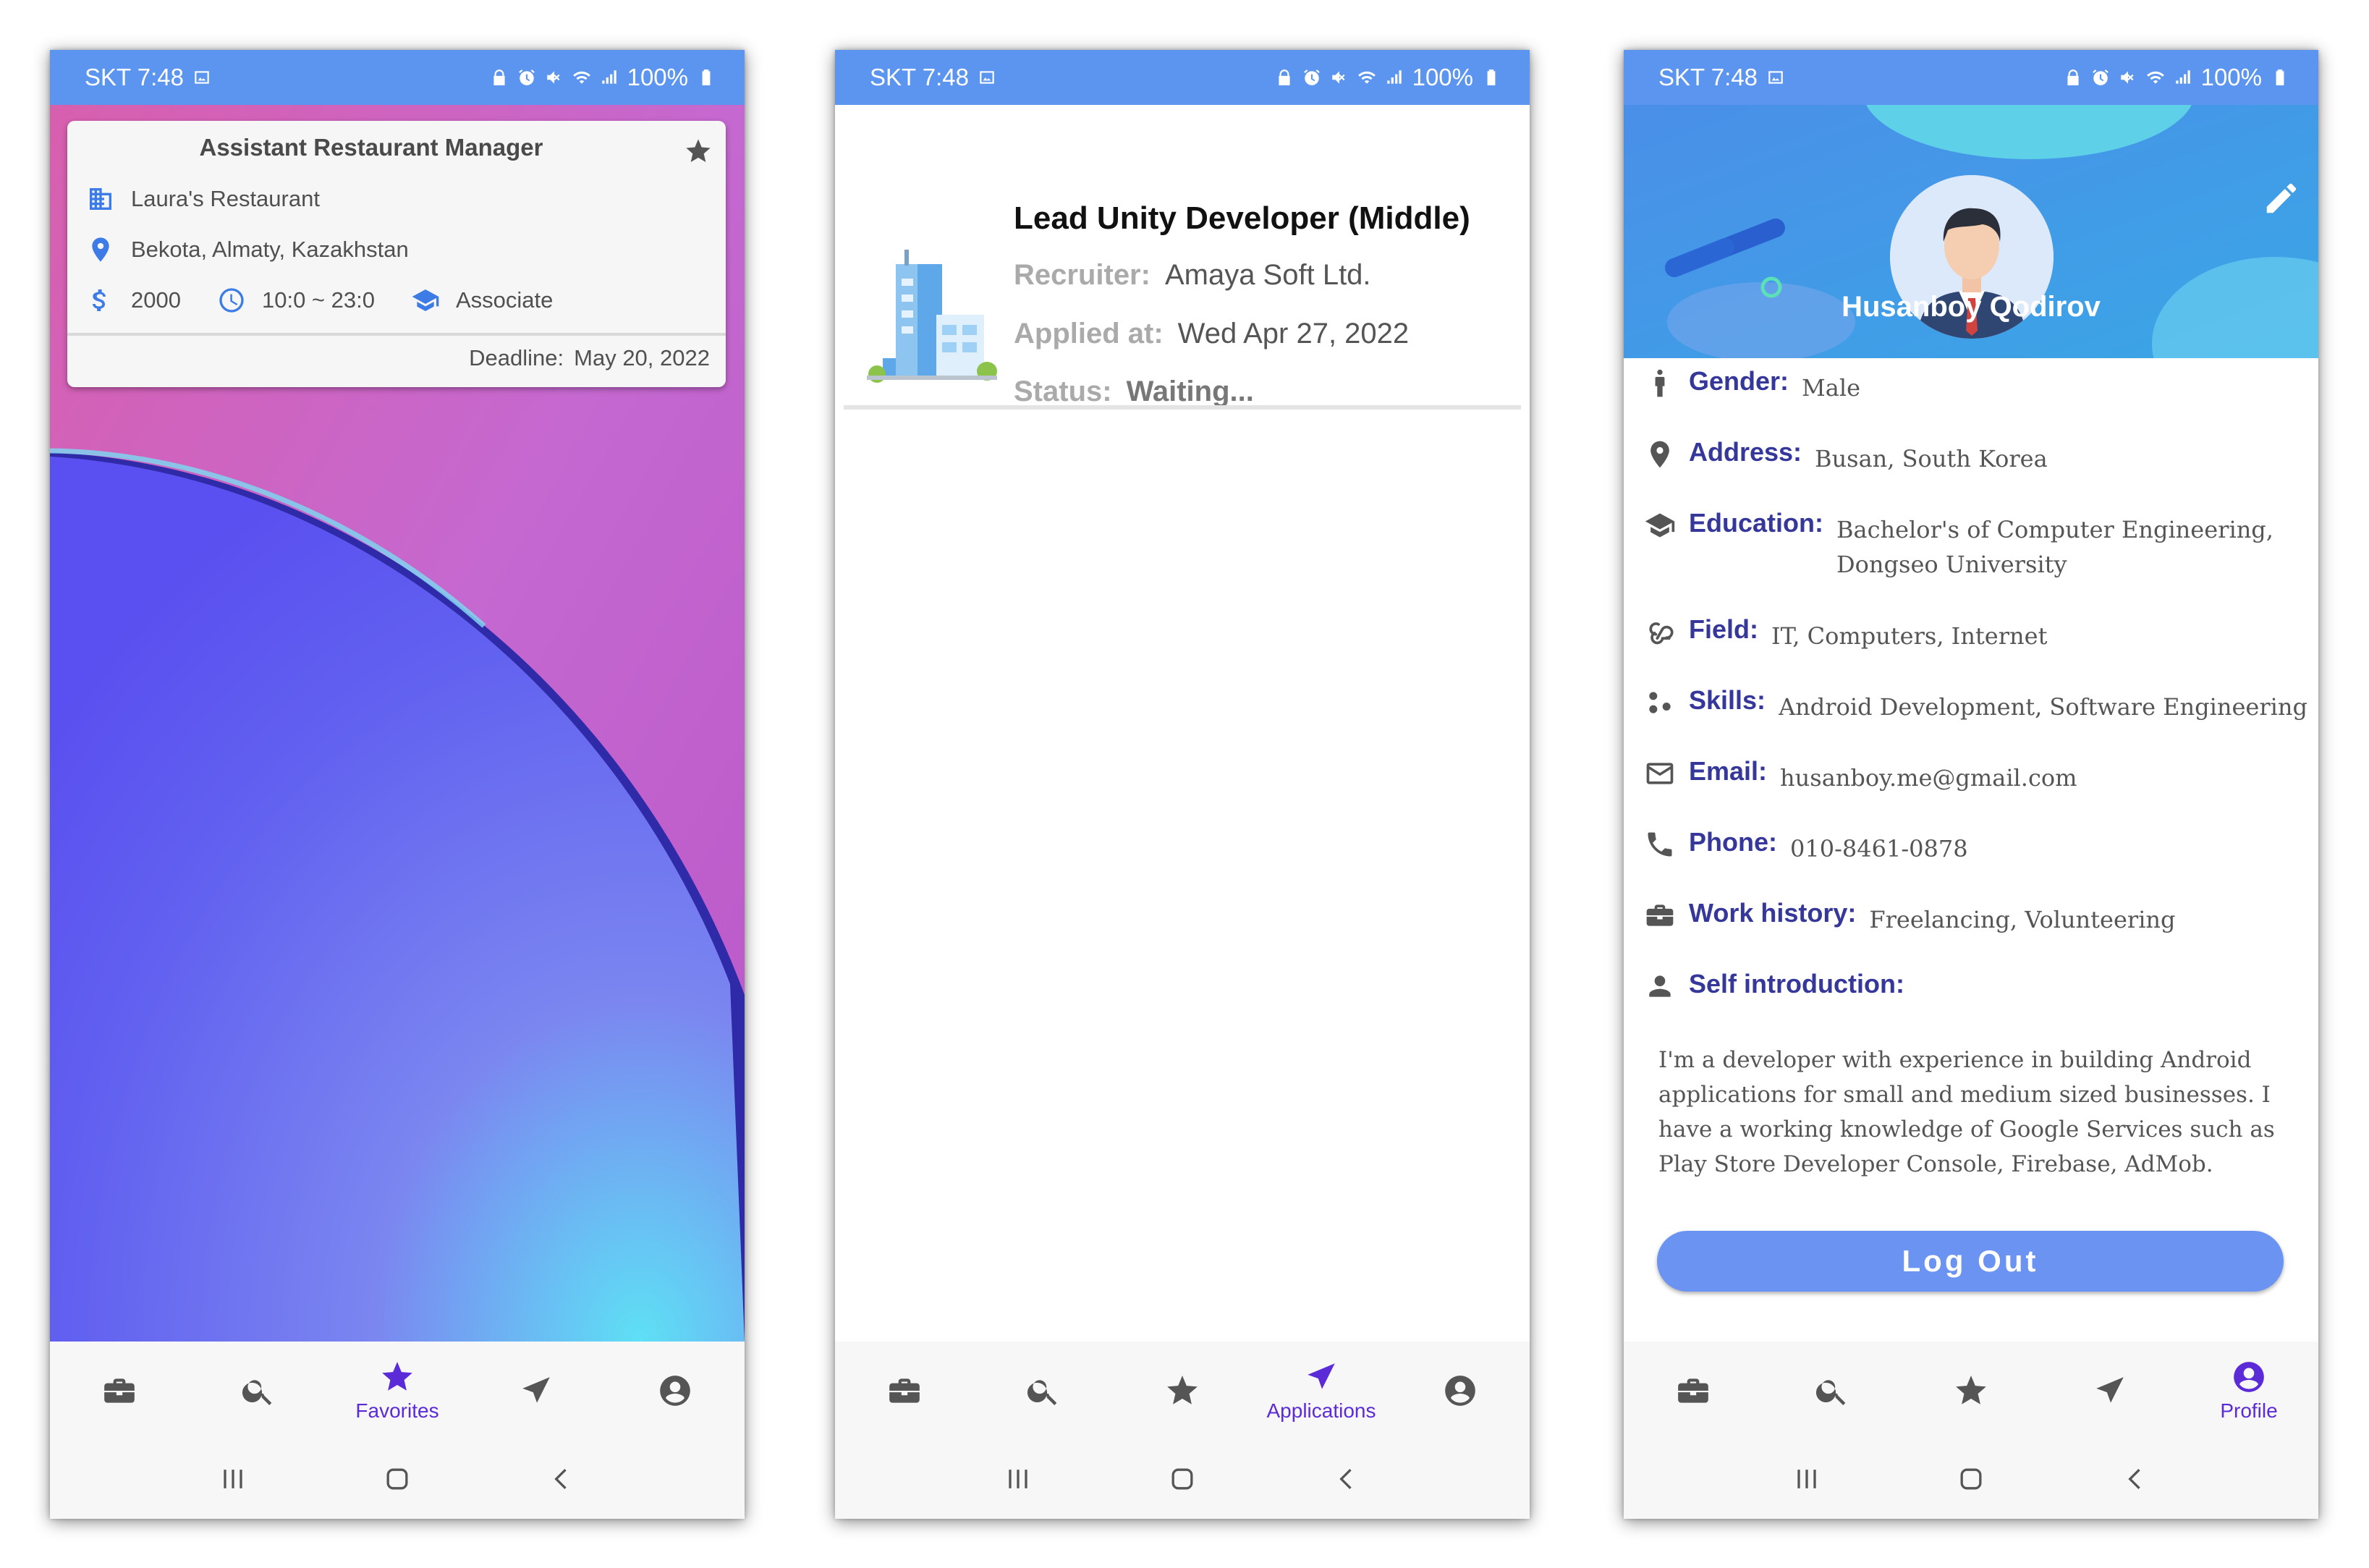 This screenshot has height=1568, width=2369. Describe the element at coordinates (1728, 700) in the screenshot. I see `skills-label: Skills:` at that location.